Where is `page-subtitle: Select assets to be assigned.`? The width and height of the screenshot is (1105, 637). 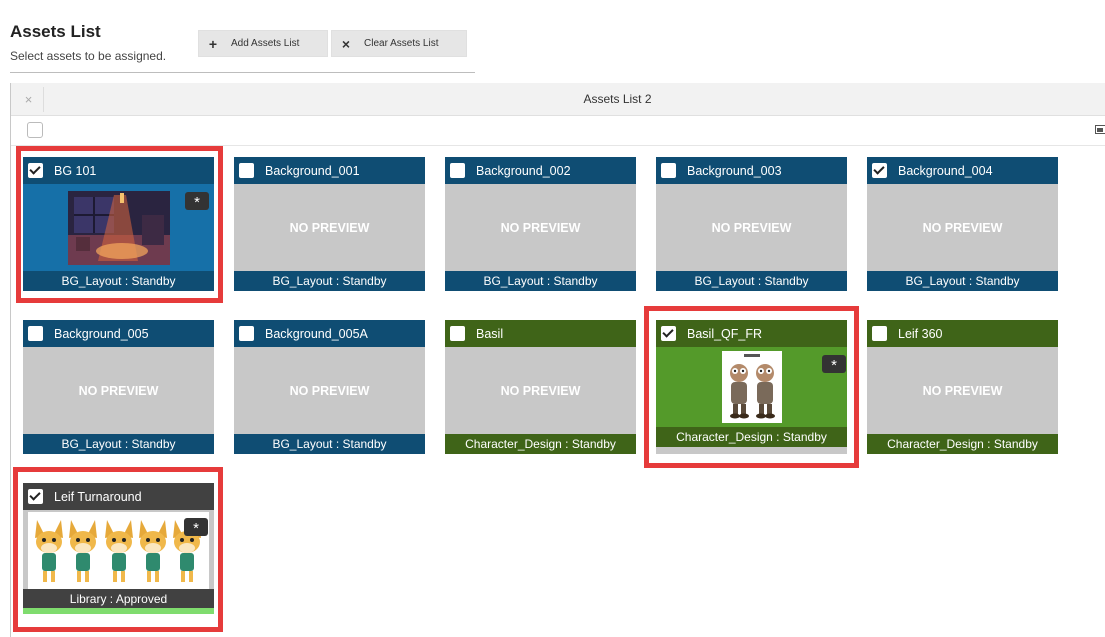 page-subtitle: Select assets to be assigned. is located at coordinates (88, 56).